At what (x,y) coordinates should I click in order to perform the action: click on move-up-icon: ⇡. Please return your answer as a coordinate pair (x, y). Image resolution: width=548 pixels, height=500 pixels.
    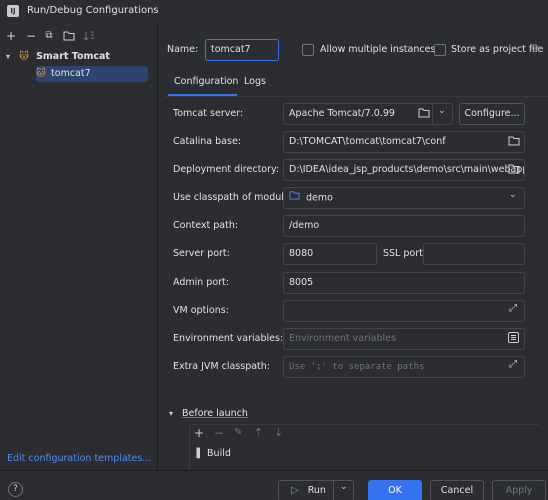
    Looking at the image, I should click on (258, 432).